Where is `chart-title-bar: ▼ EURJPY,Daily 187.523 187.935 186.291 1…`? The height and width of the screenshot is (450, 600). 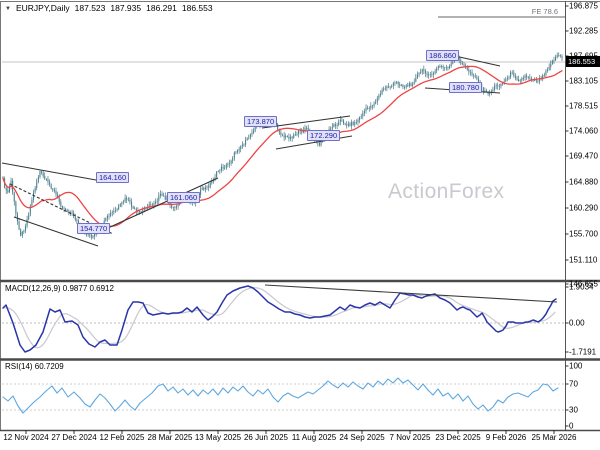
chart-title-bar: ▼ EURJPY,Daily 187.523 187.935 186.291 1… is located at coordinates (109, 8).